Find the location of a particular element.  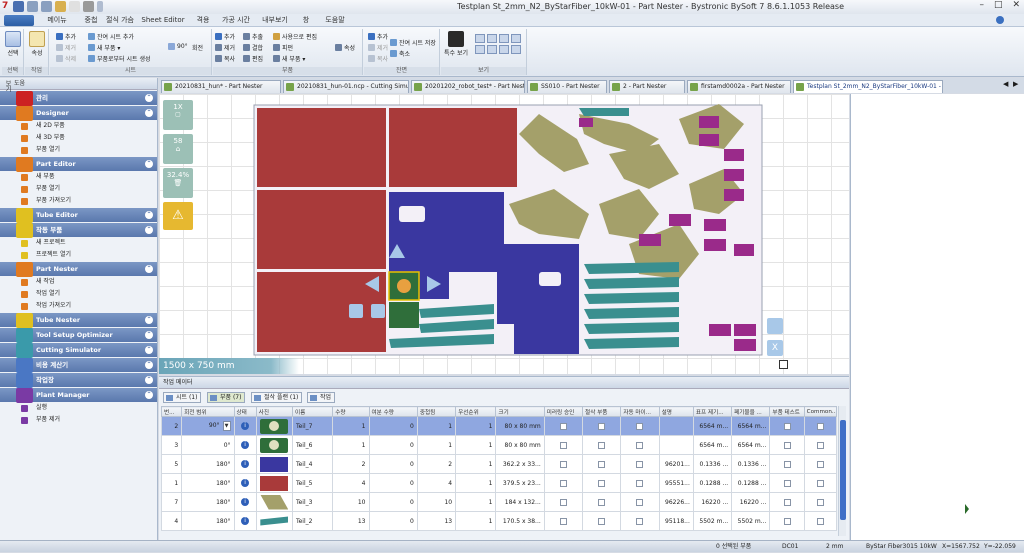

job-tab-0: 시트 (1) is located at coordinates (182, 397).